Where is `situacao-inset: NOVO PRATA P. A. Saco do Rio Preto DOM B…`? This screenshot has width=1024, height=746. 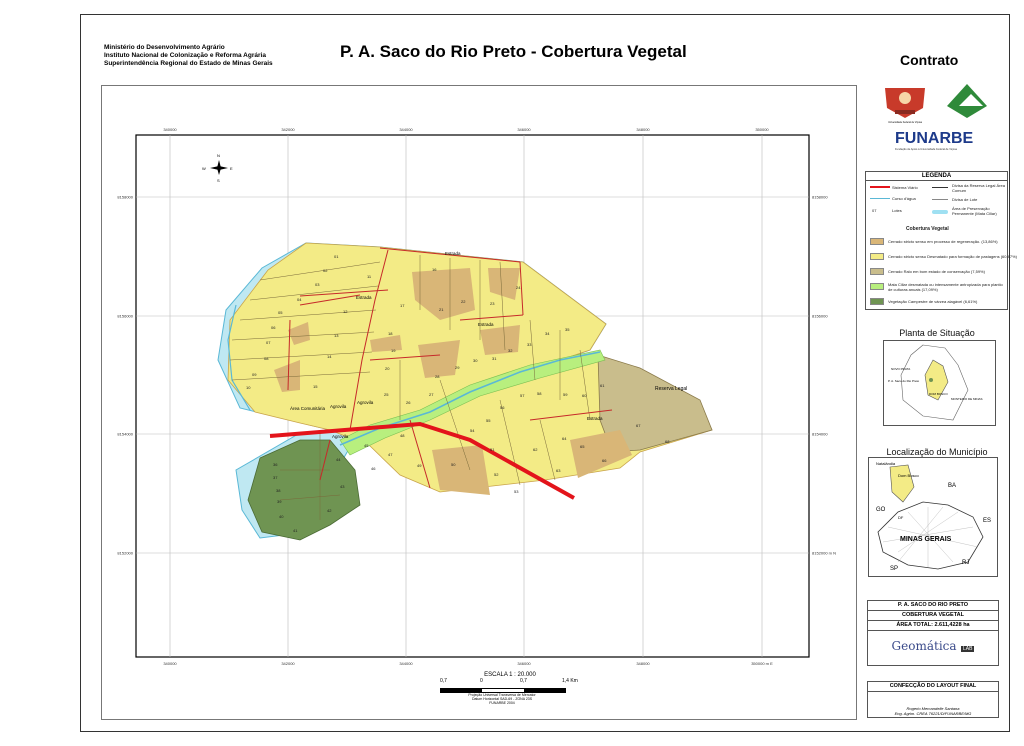 situacao-inset: NOVO PRATA P. A. Saco do Rio Preto DOM B… is located at coordinates (939, 383).